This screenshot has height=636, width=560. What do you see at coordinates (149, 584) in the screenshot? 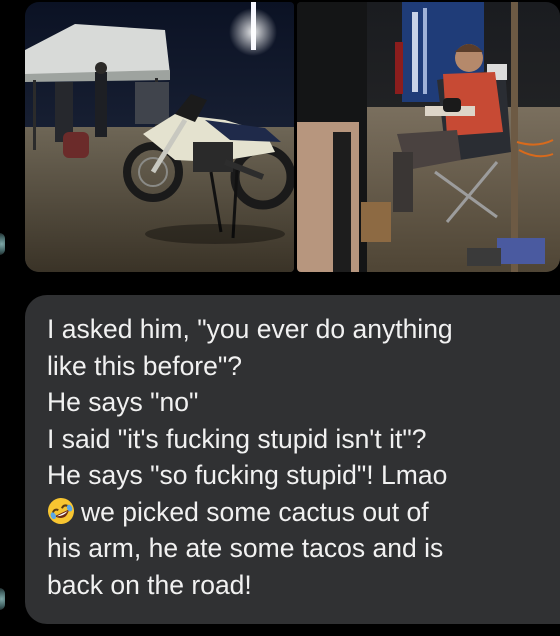
I see `message-line: back on the road!` at bounding box center [149, 584].